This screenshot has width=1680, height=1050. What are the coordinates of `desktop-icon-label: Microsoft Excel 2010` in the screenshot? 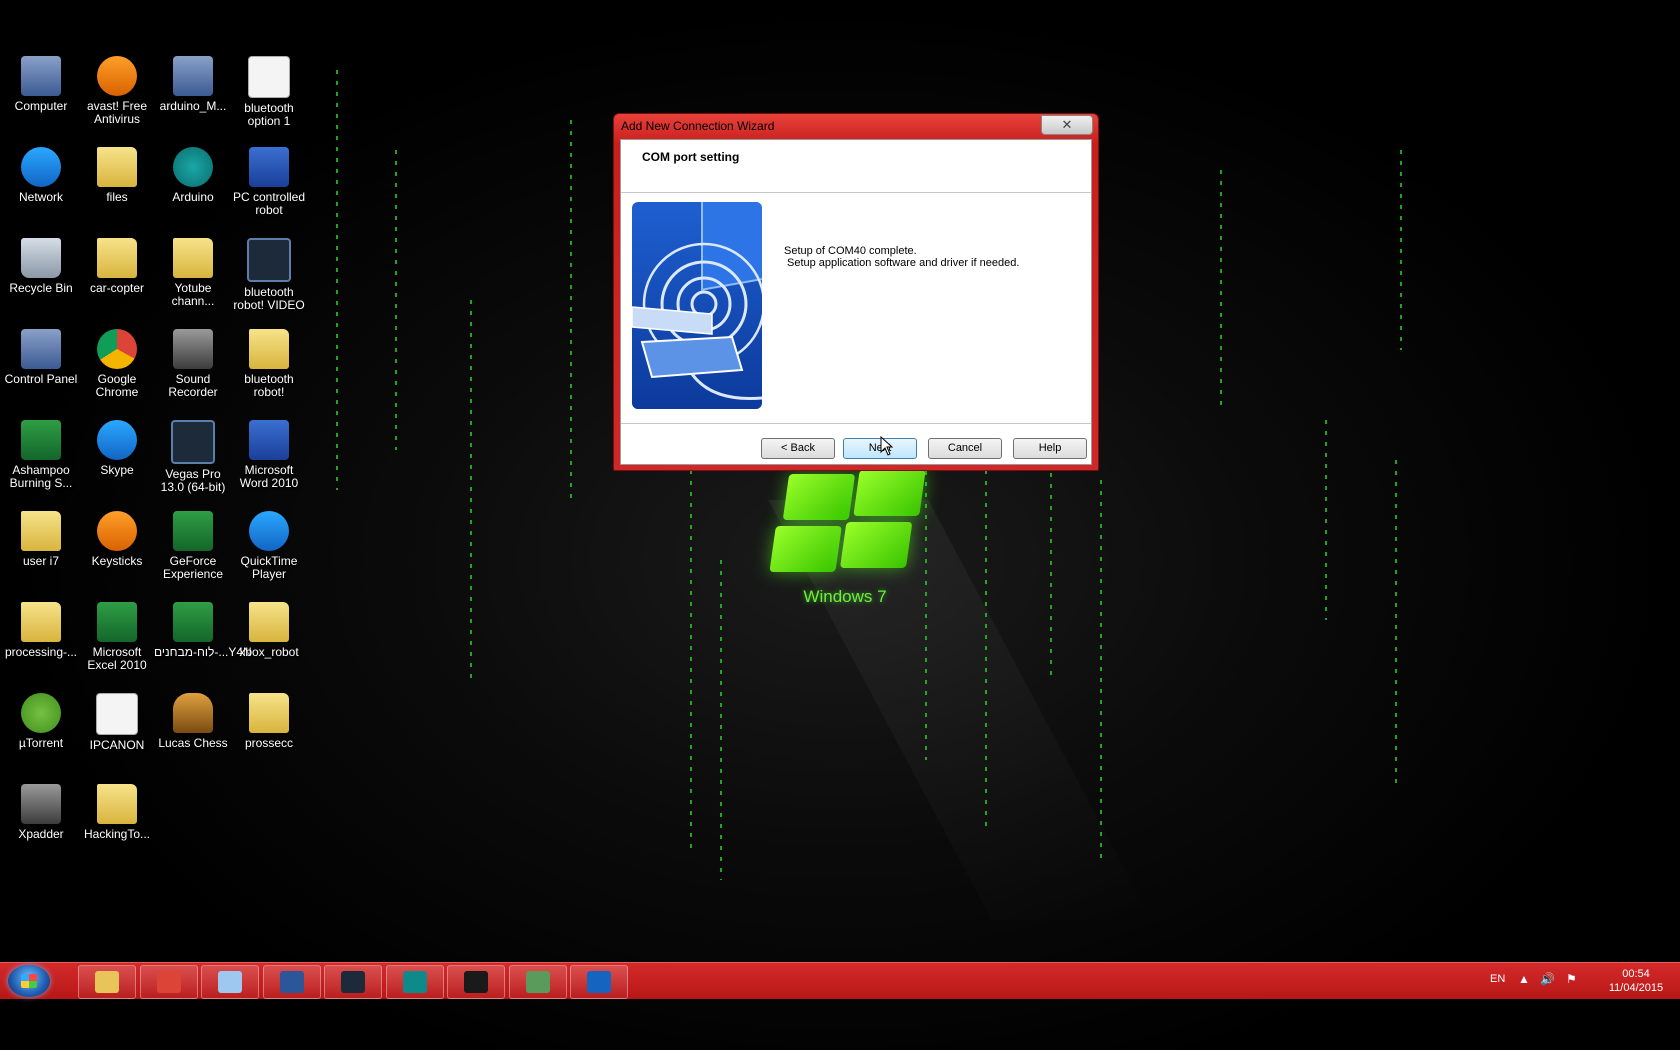 It's located at (117, 658).